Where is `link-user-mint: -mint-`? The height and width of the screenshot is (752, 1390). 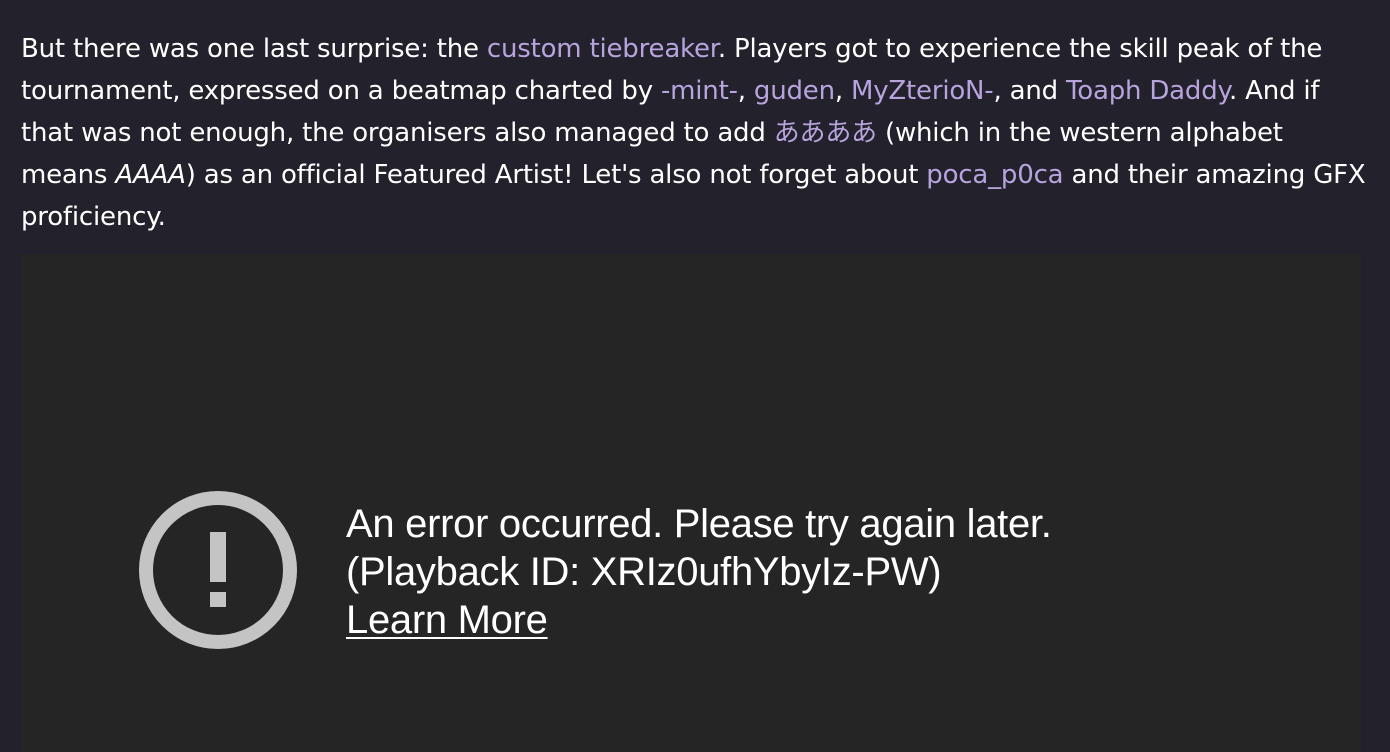
link-user-mint: -mint- is located at coordinates (699, 91).